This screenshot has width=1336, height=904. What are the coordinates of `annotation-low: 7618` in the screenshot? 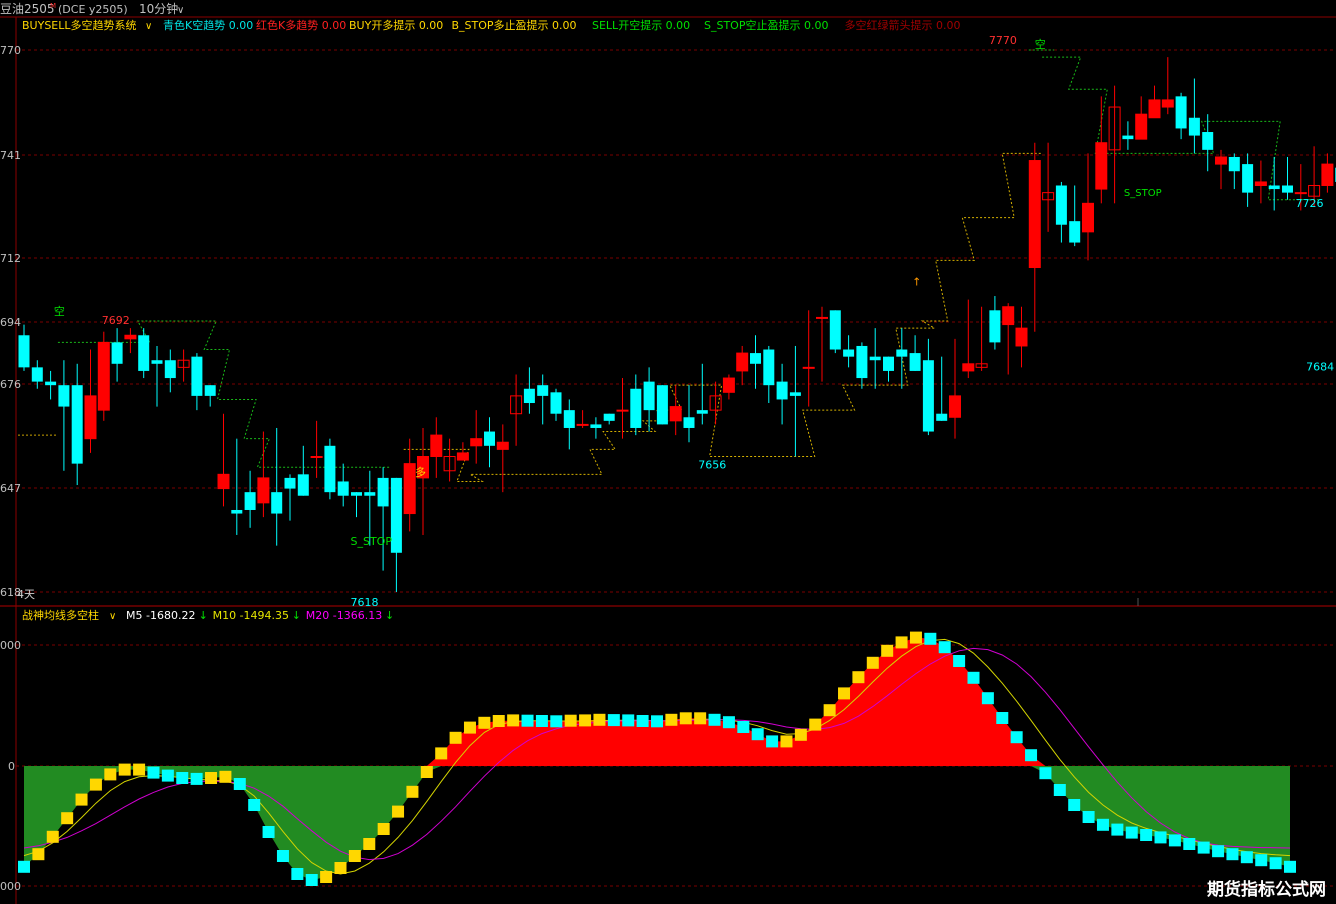 It's located at (365, 602).